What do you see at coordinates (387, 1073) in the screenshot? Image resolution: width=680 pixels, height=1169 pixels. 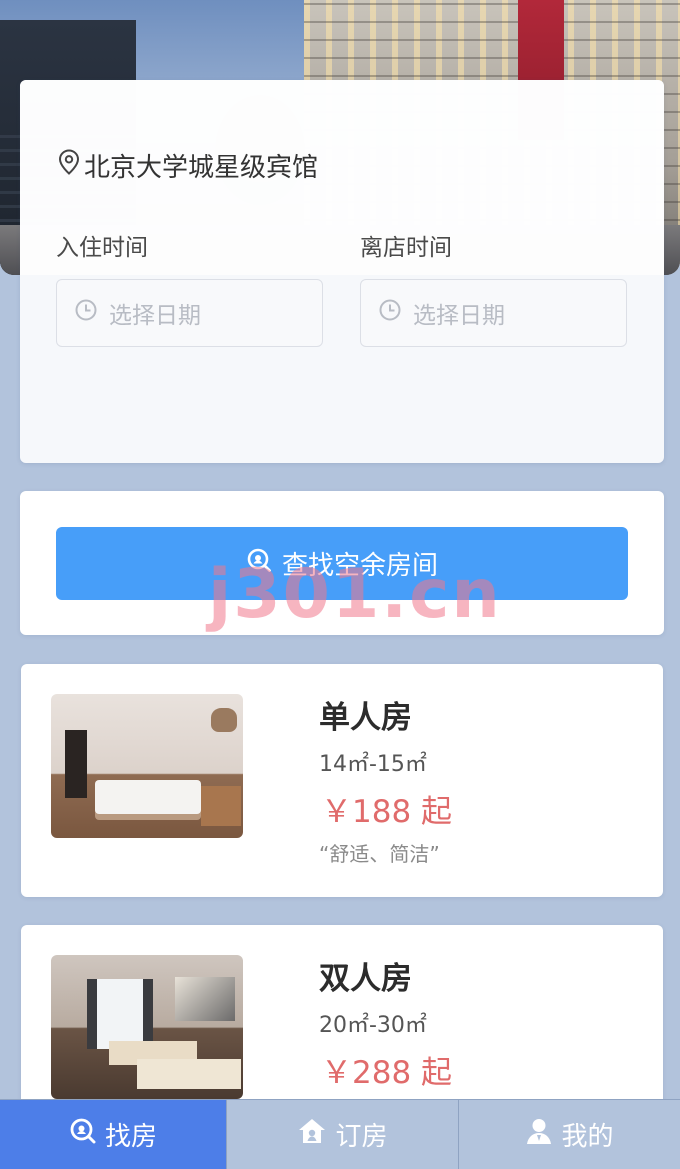 I see `room-price: ￥288 起` at bounding box center [387, 1073].